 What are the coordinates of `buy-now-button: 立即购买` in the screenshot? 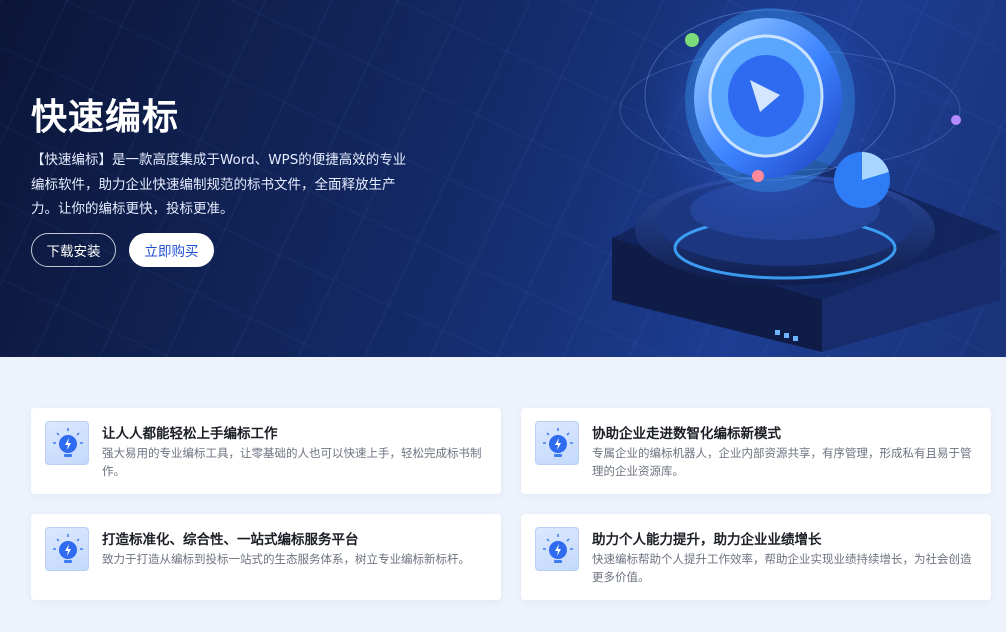 It's located at (171, 250).